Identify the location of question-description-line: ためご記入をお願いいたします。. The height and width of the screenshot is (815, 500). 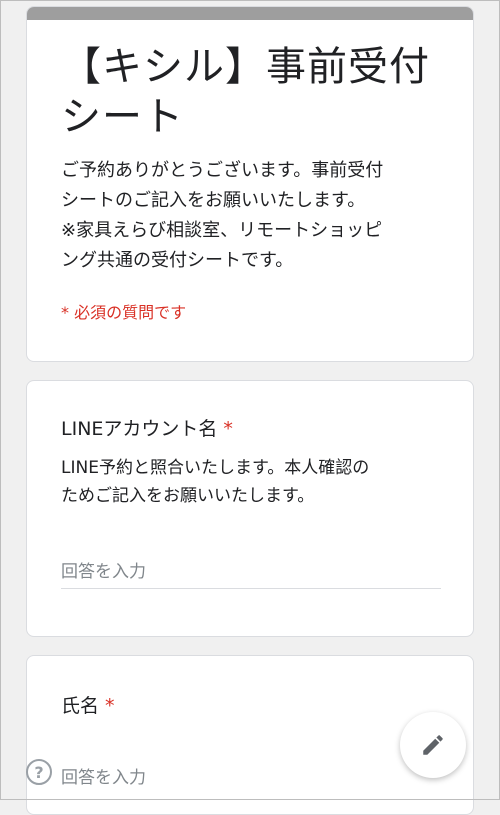
(188, 496).